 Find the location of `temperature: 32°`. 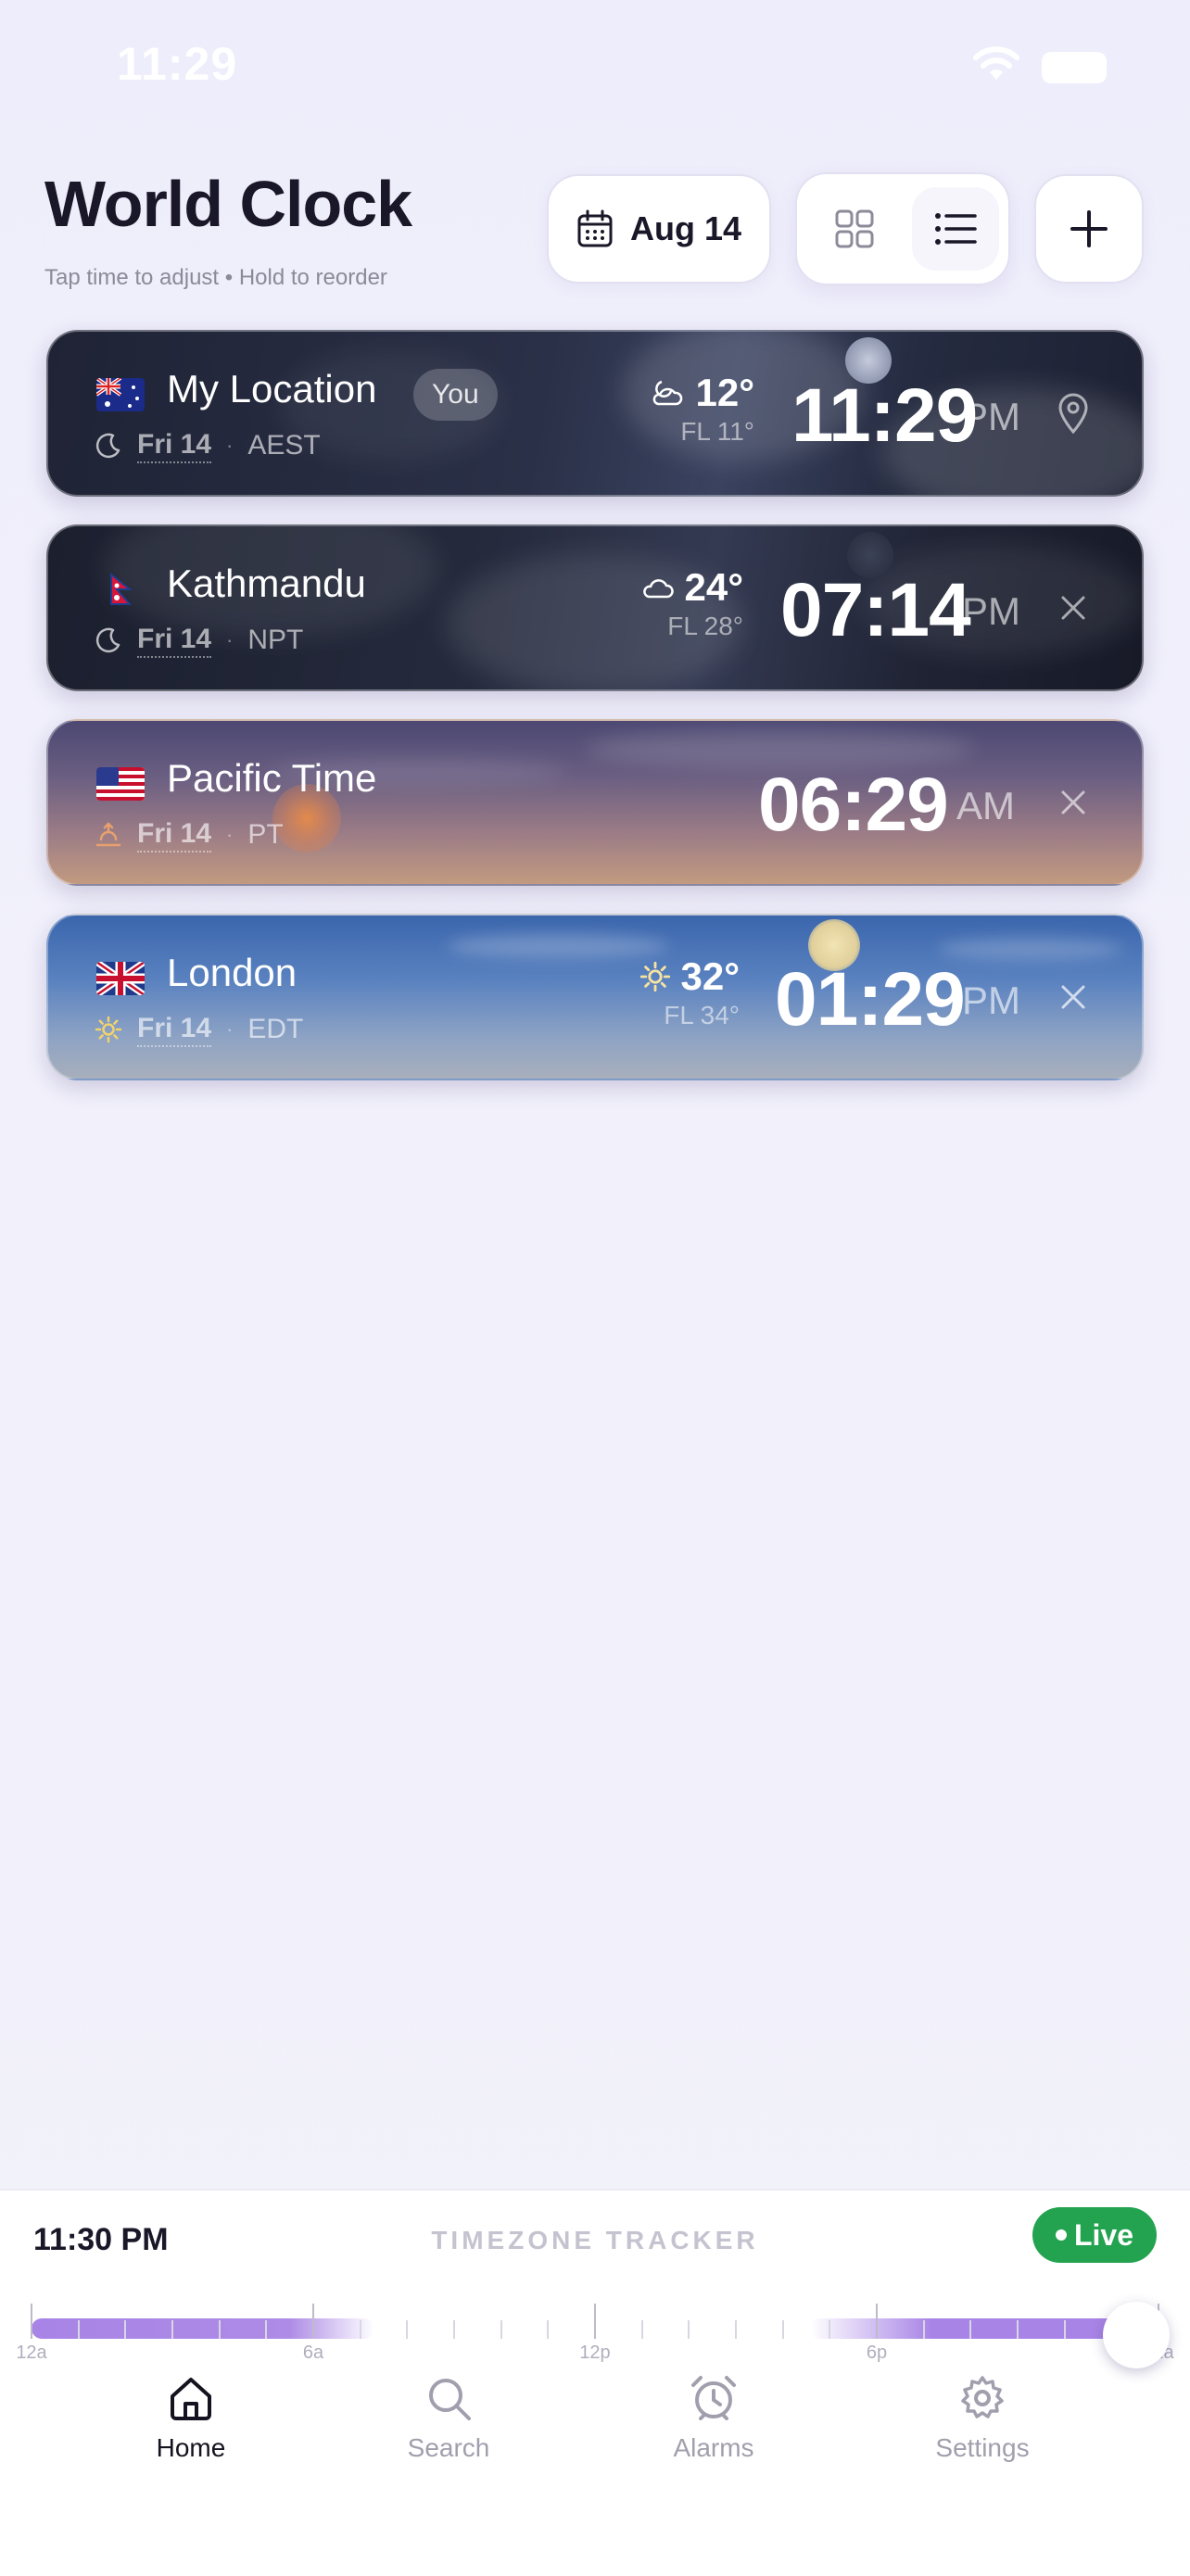

temperature: 32° is located at coordinates (710, 976).